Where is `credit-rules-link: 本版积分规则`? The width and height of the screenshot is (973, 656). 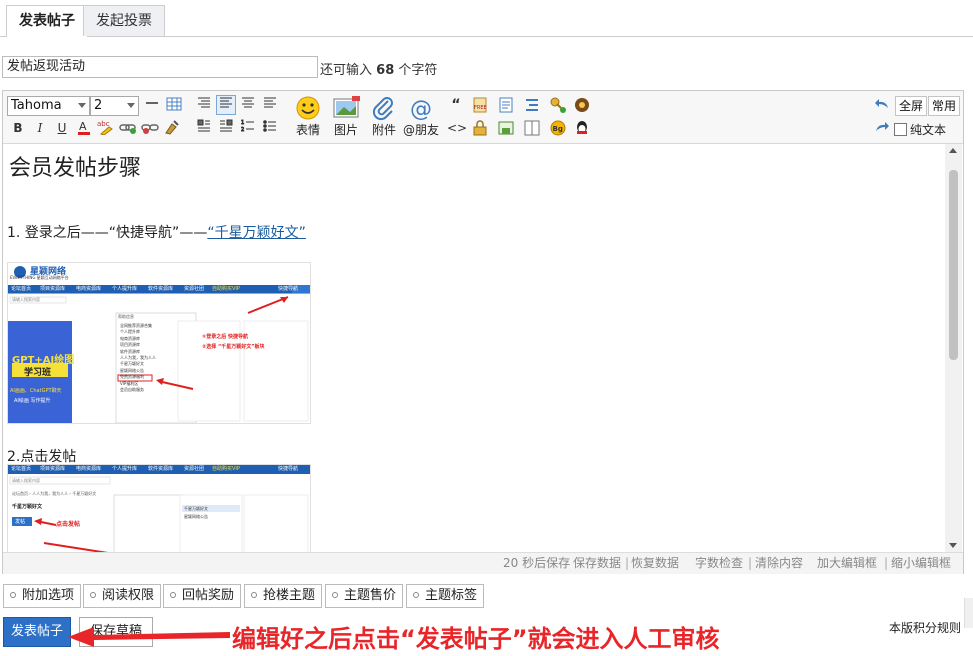
credit-rules-link: 本版积分规则 is located at coordinates (925, 627).